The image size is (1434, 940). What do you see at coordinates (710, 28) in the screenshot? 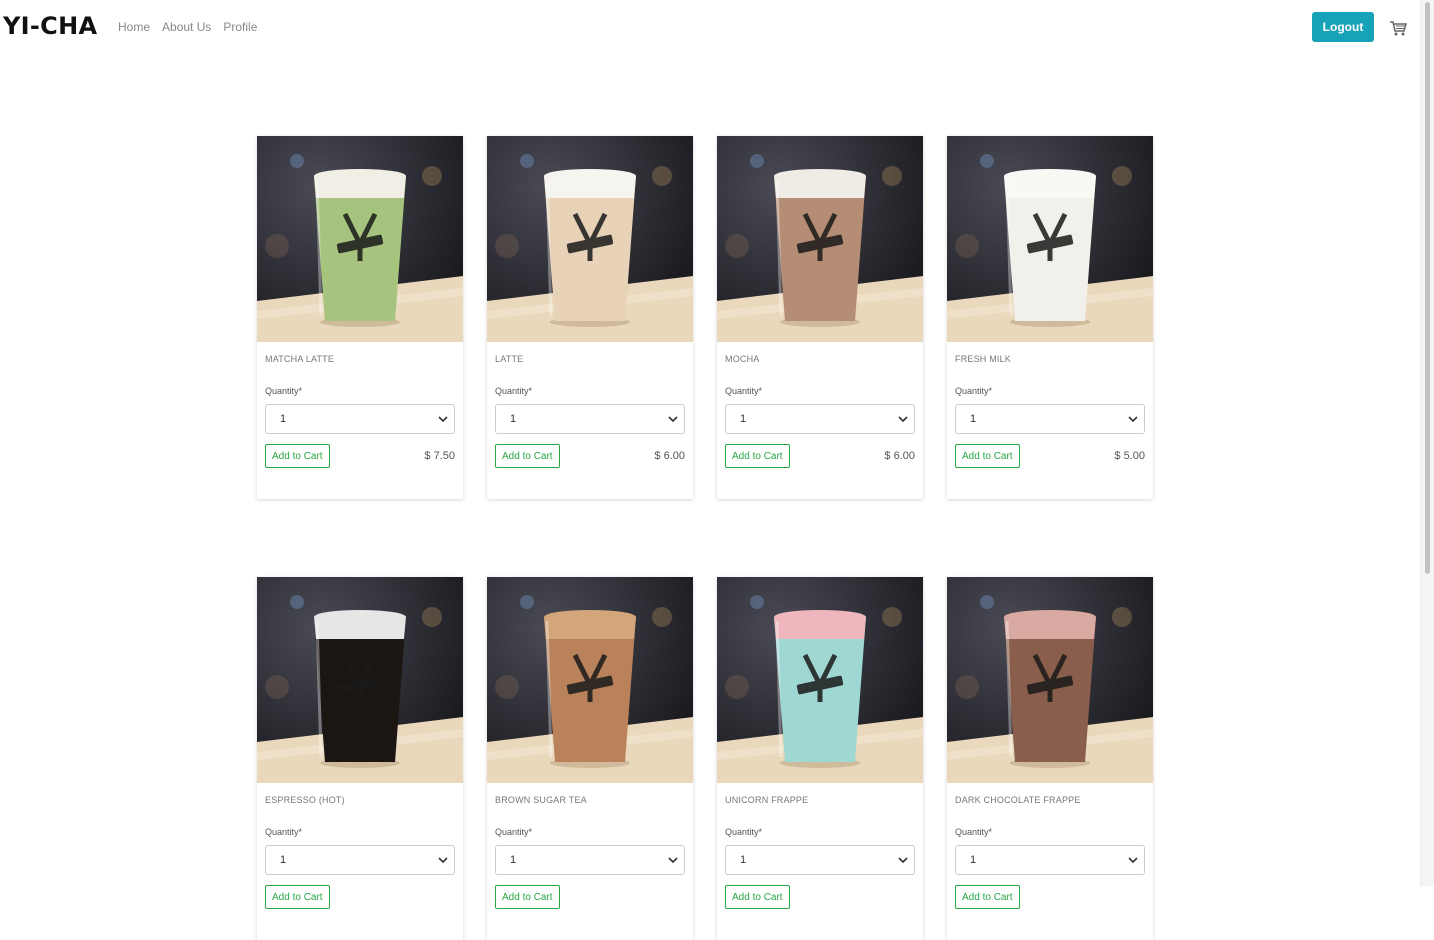
I see `navbar: YI-CHA Home About Us Profile Logout` at bounding box center [710, 28].